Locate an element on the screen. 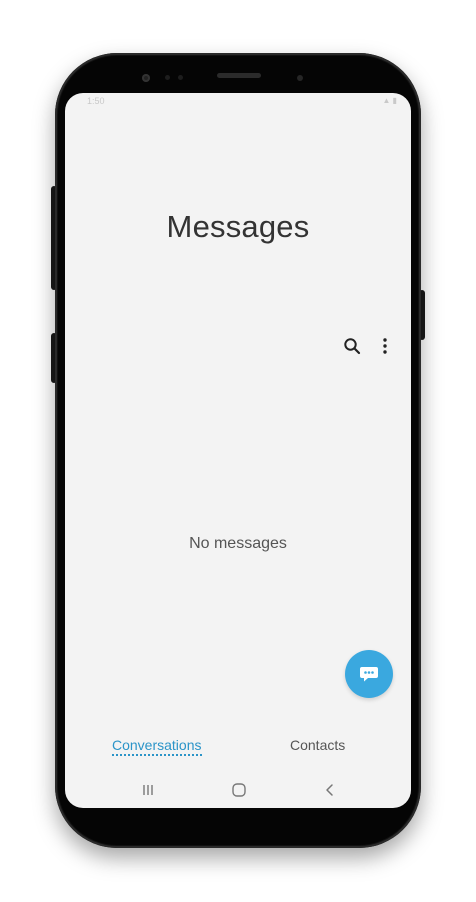 The width and height of the screenshot is (476, 902). back-icon is located at coordinates (329, 790).